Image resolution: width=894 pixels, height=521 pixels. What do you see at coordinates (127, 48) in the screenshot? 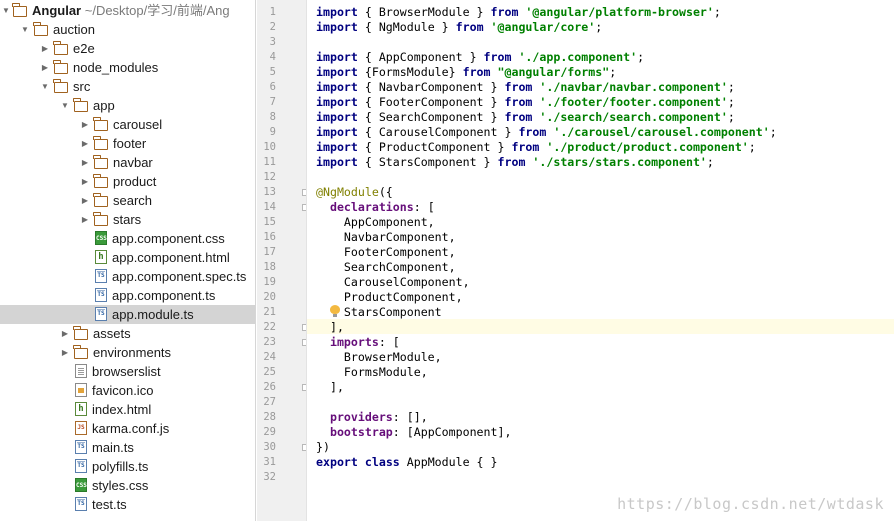
I see `tree-item-e2e: ▶ e2e` at bounding box center [127, 48].